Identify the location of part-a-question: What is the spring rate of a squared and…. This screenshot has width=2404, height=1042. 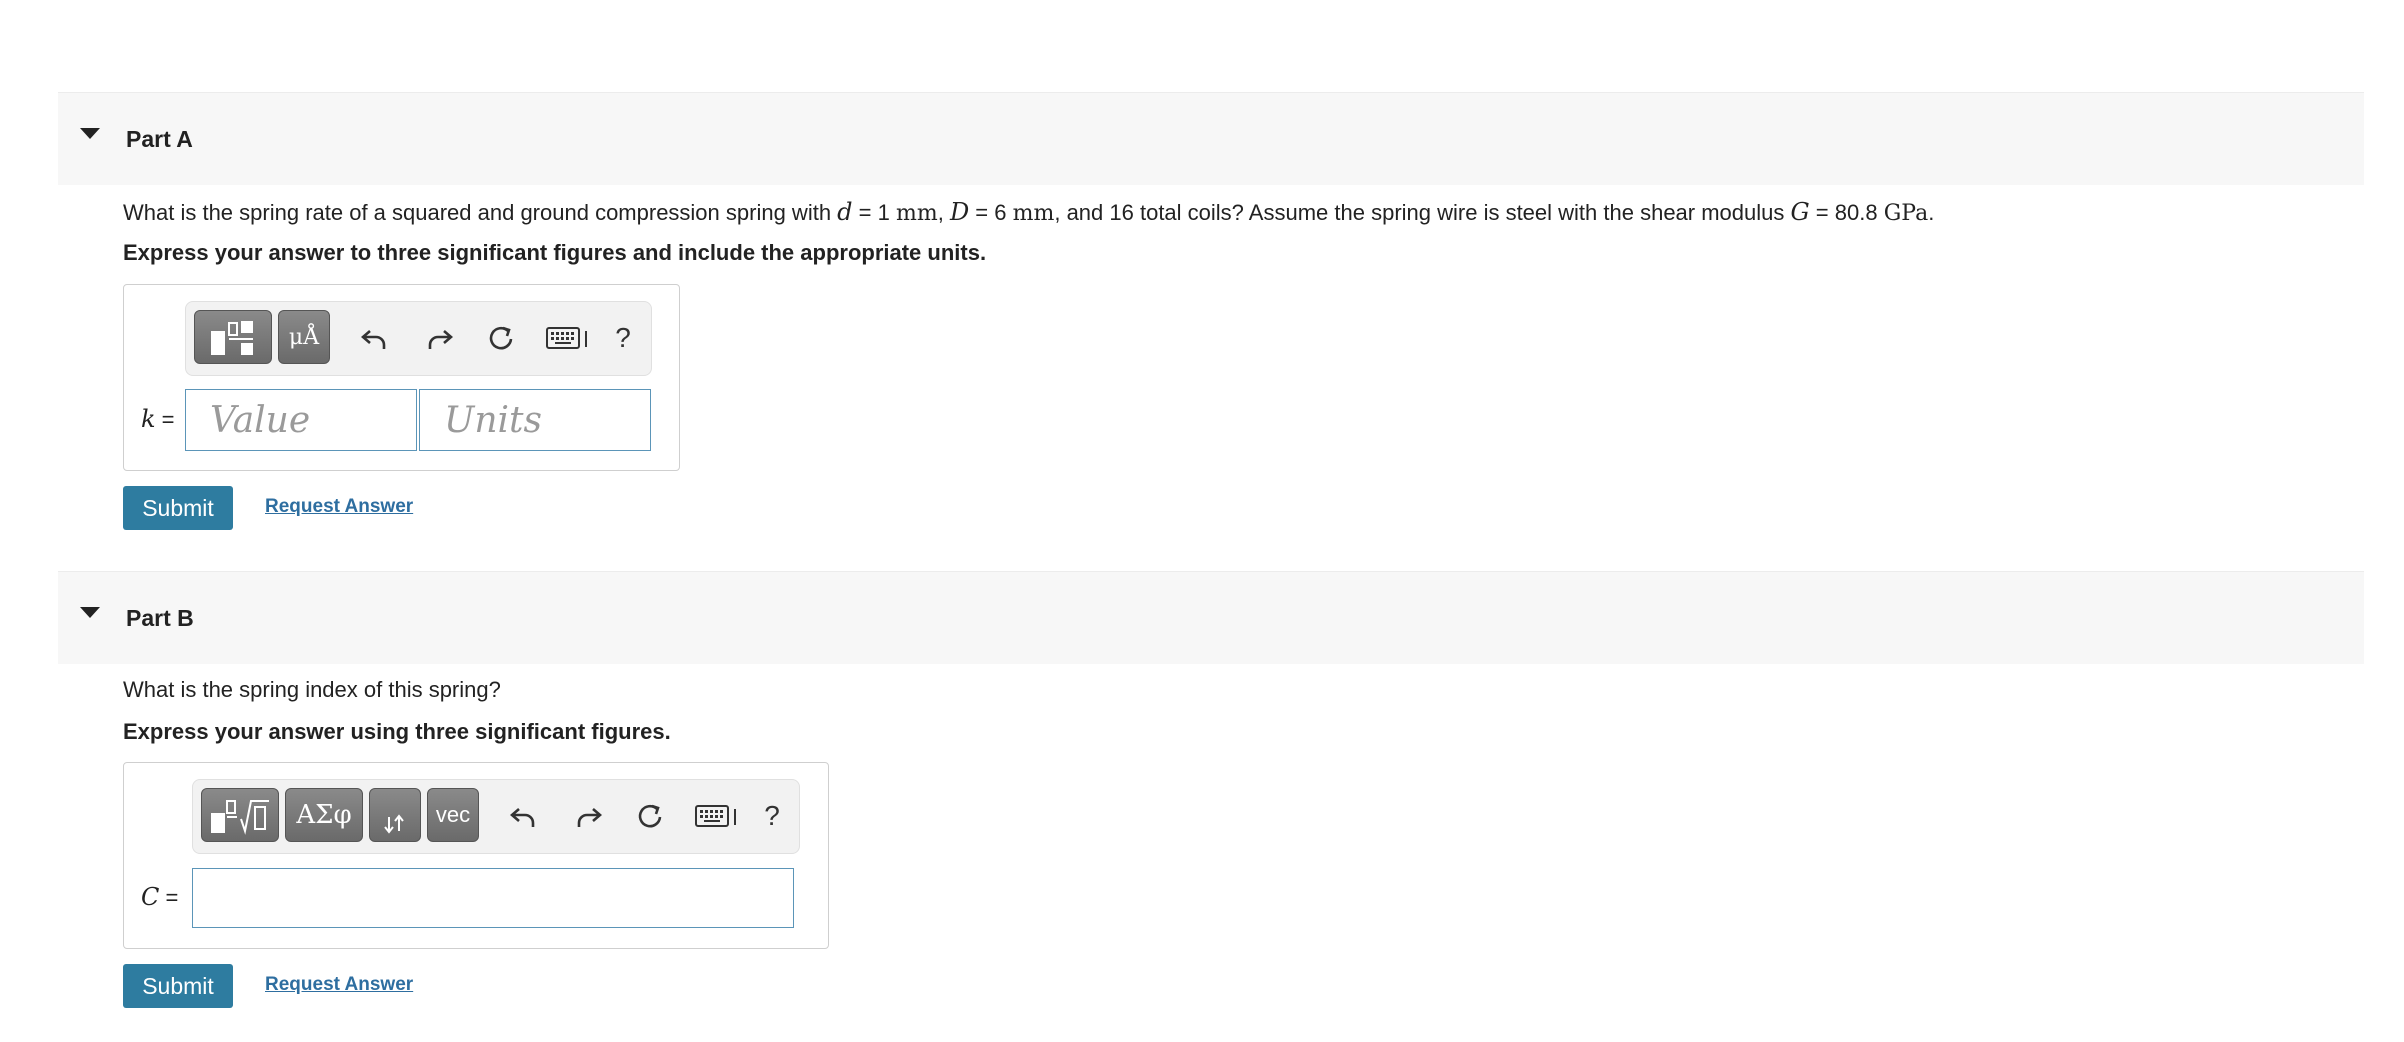
(1028, 212).